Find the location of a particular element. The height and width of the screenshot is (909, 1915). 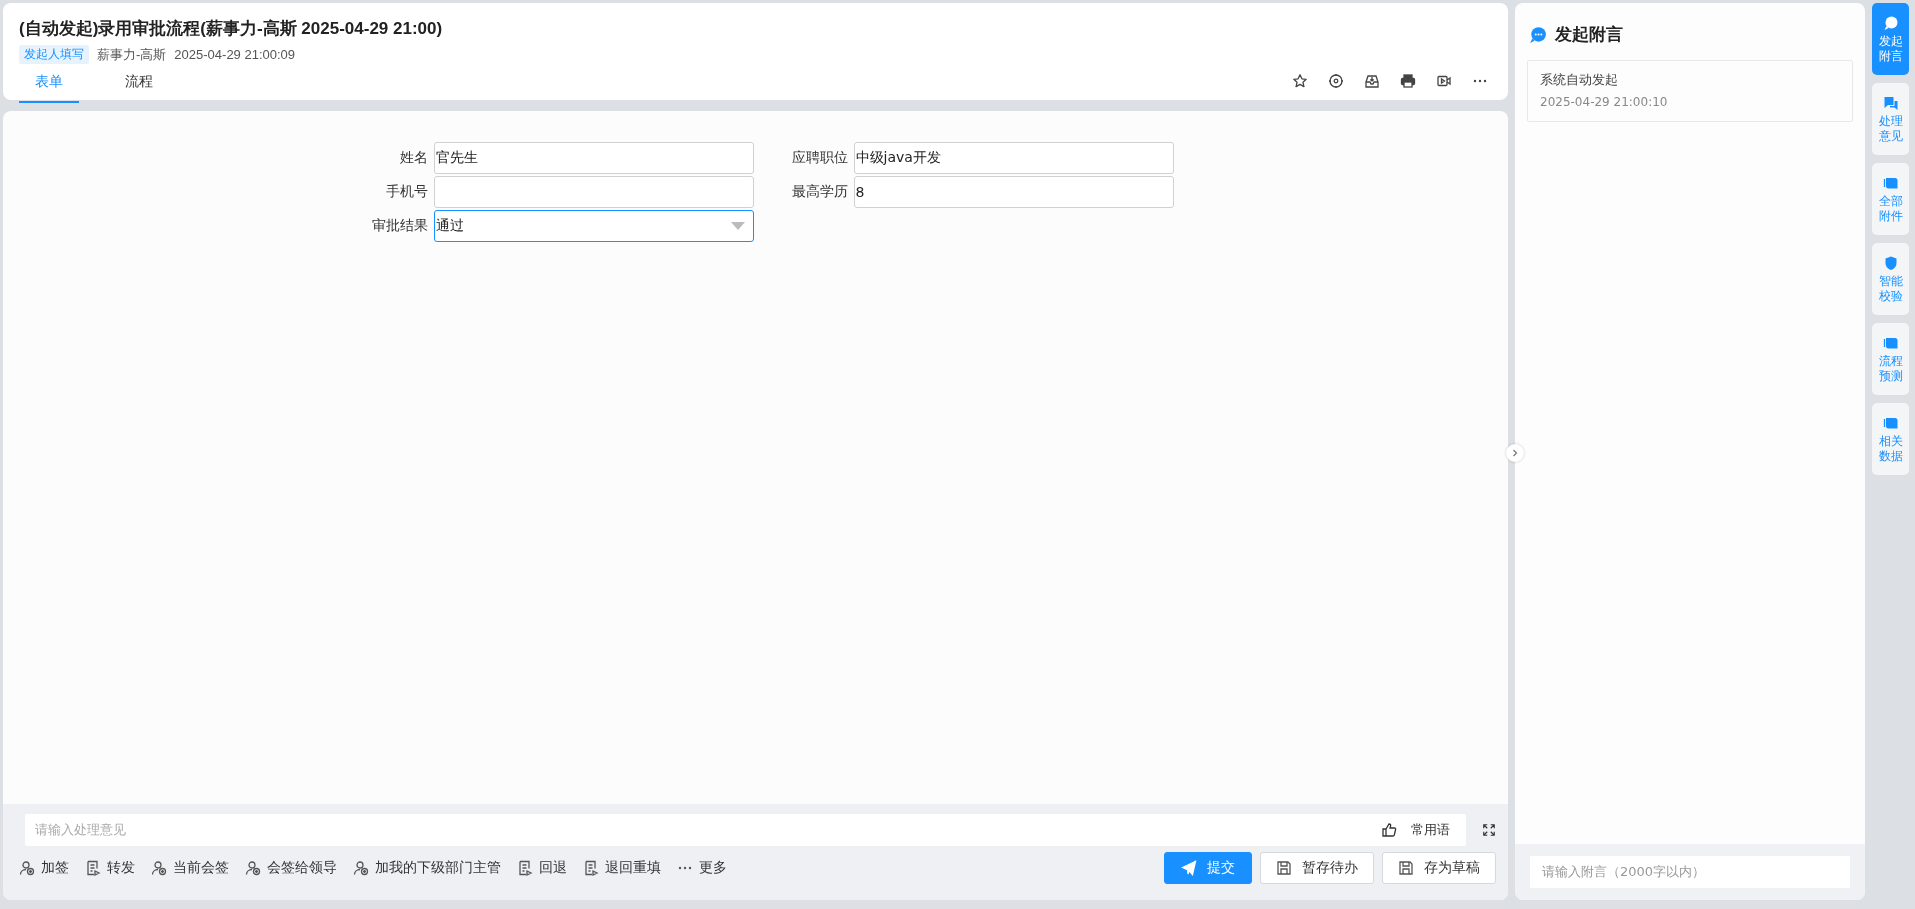

field-label: 应聘职位 is located at coordinates (819, 158).